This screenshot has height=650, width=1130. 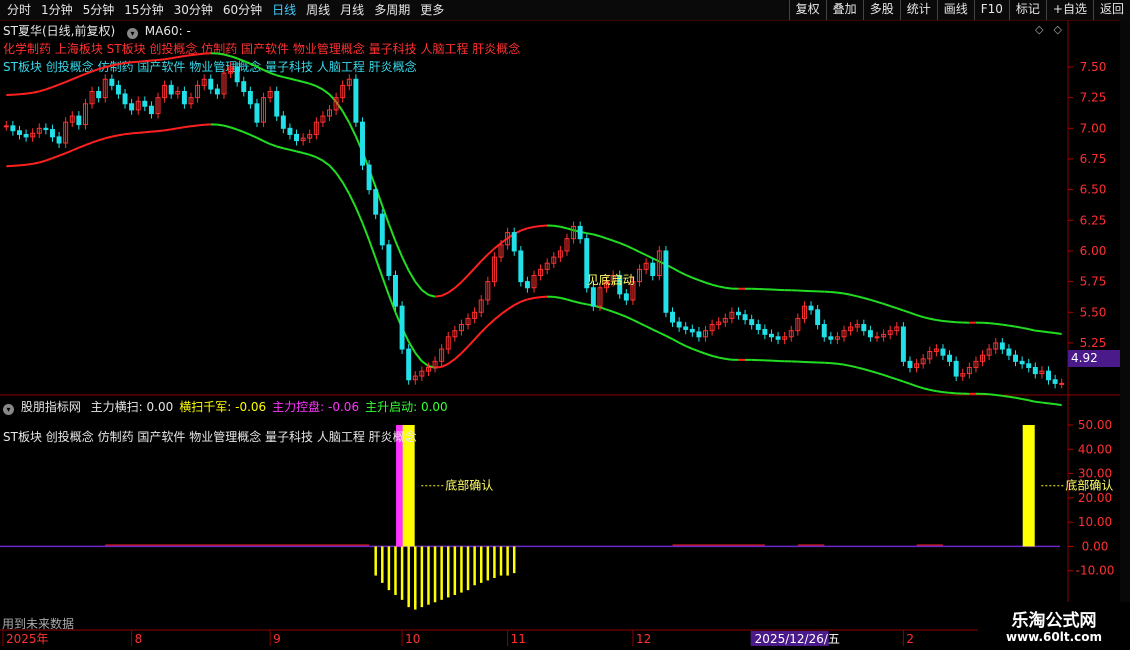 I want to click on x-axis-label: 2025年, so click(x=27, y=639).